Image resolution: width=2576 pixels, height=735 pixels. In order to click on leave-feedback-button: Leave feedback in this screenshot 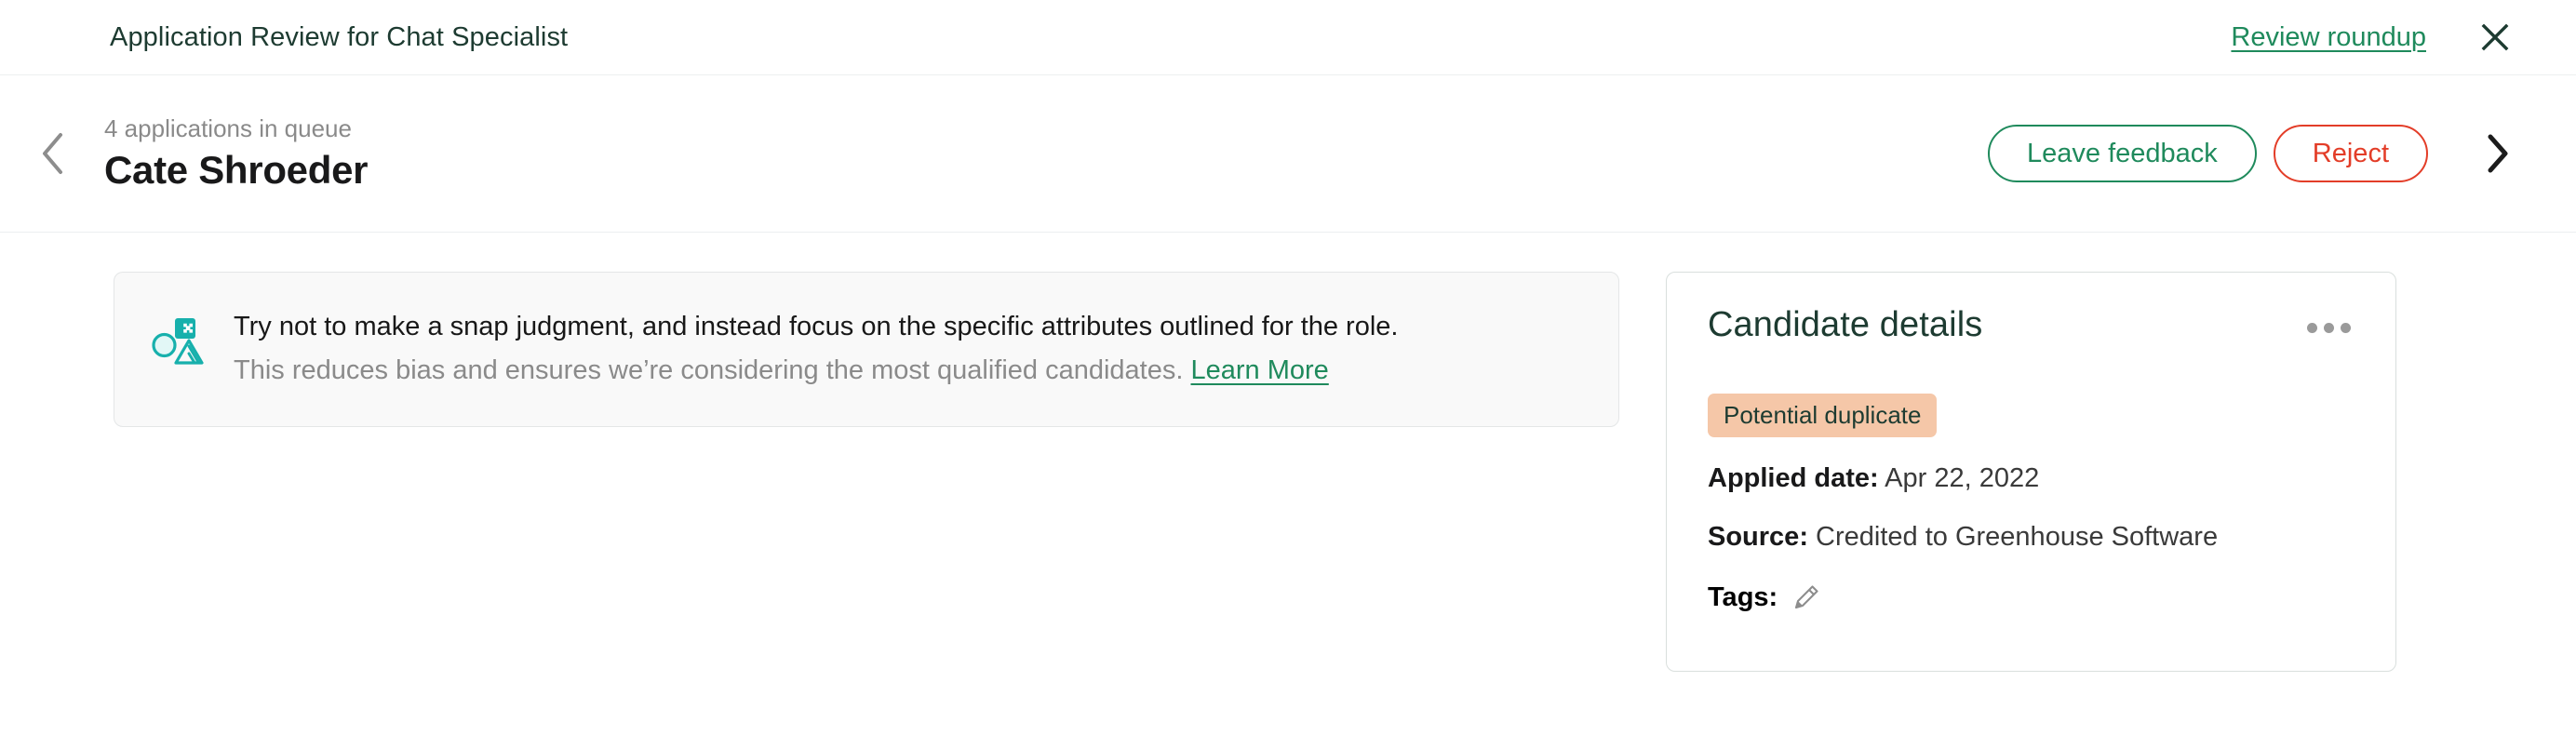, I will do `click(2122, 153)`.